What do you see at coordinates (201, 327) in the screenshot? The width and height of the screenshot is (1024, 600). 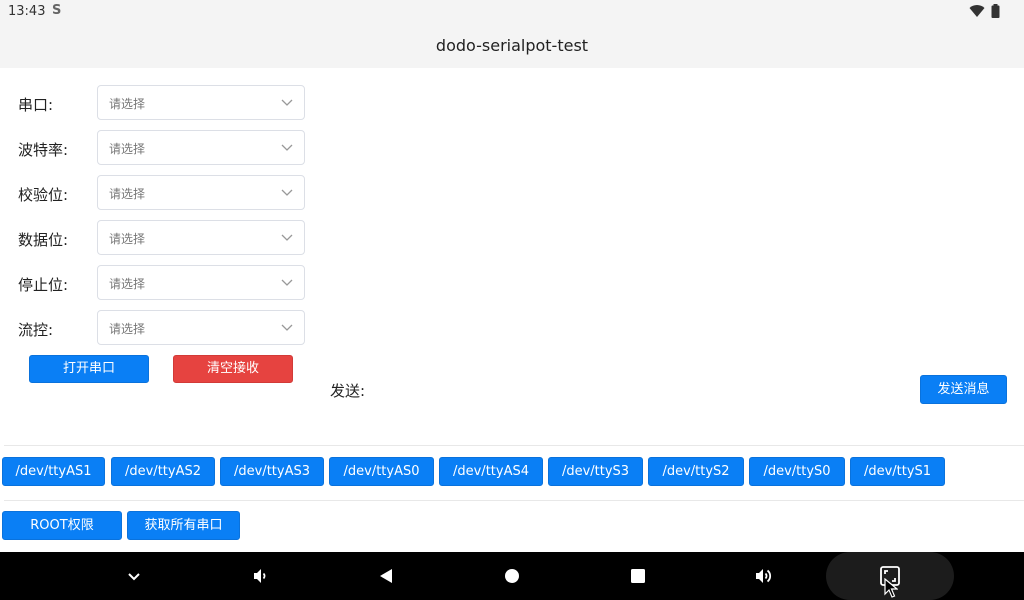 I see `flow-control-select: 请选择` at bounding box center [201, 327].